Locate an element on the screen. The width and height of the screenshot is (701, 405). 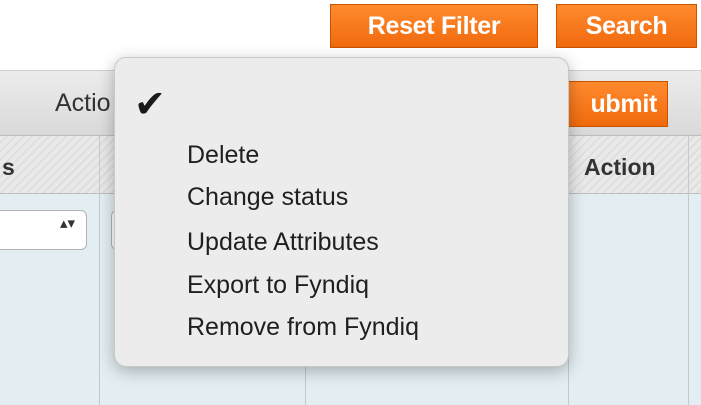
menu-item-export-to-fyndiq: Export to Fyndiq is located at coordinates (278, 285).